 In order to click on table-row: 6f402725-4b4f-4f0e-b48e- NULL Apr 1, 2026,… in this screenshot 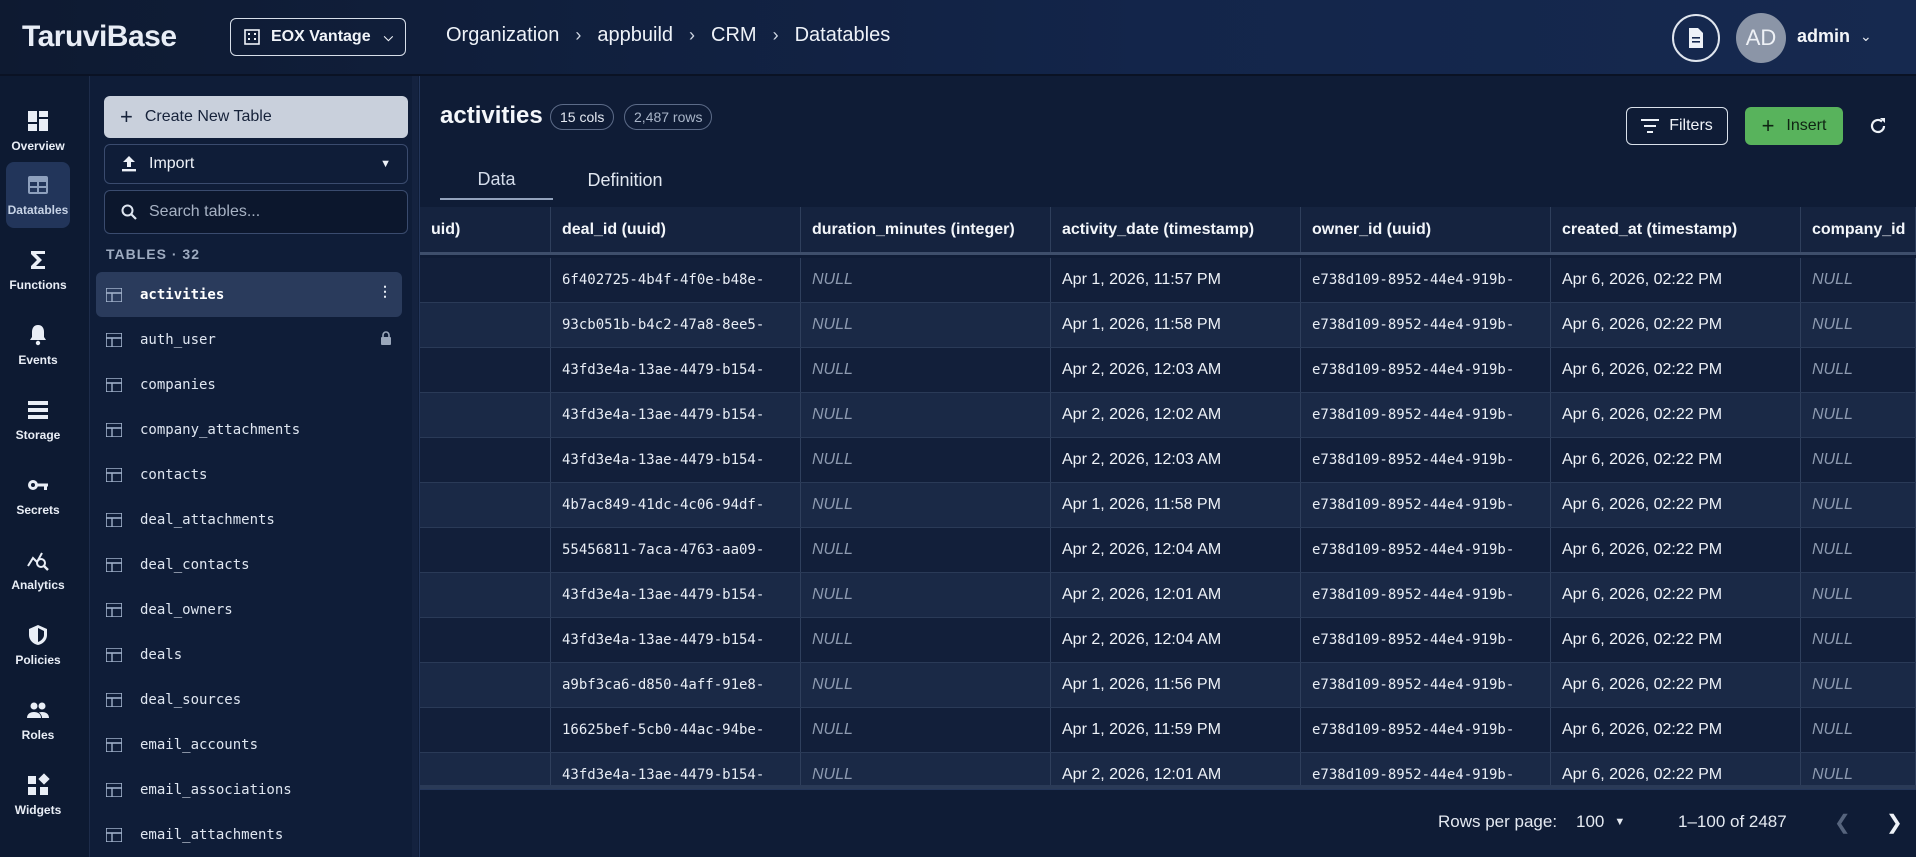, I will do `click(1168, 280)`.